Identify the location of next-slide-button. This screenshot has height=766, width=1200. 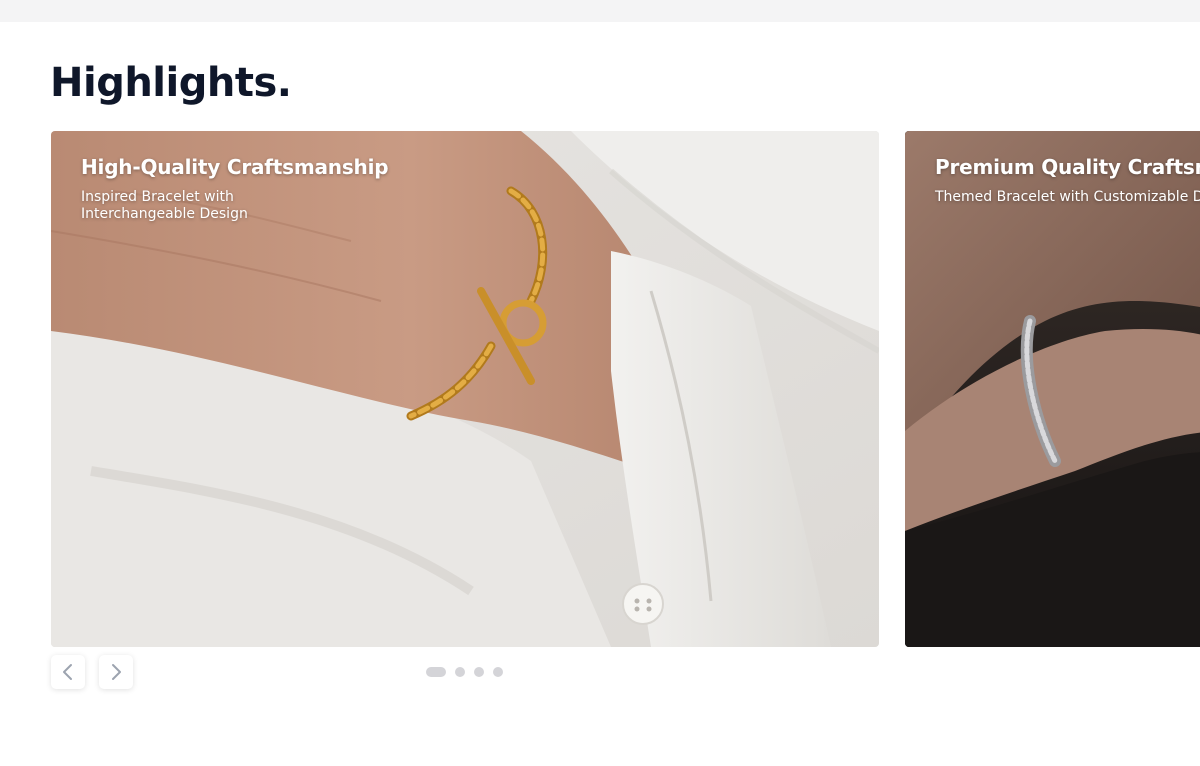
(116, 672).